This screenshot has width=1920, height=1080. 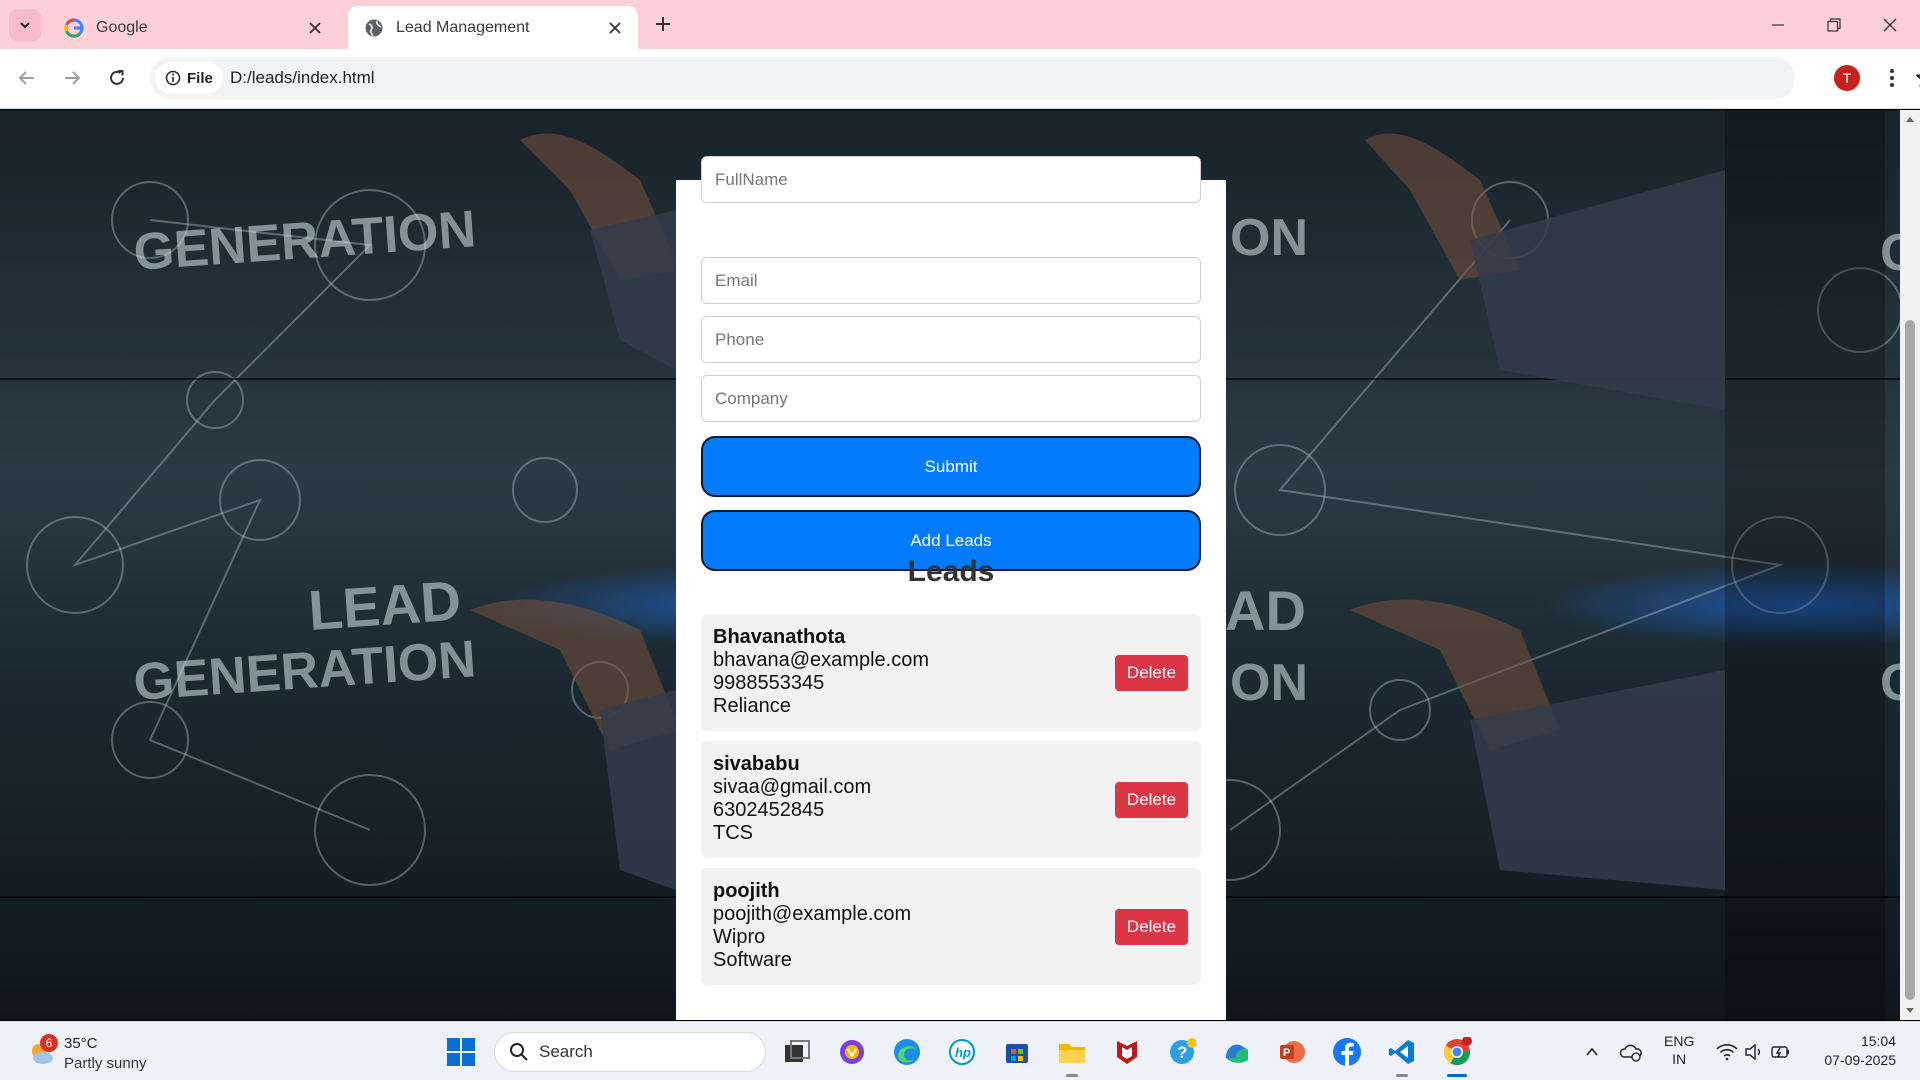 I want to click on taskbar-app-facebook, so click(x=1347, y=1052).